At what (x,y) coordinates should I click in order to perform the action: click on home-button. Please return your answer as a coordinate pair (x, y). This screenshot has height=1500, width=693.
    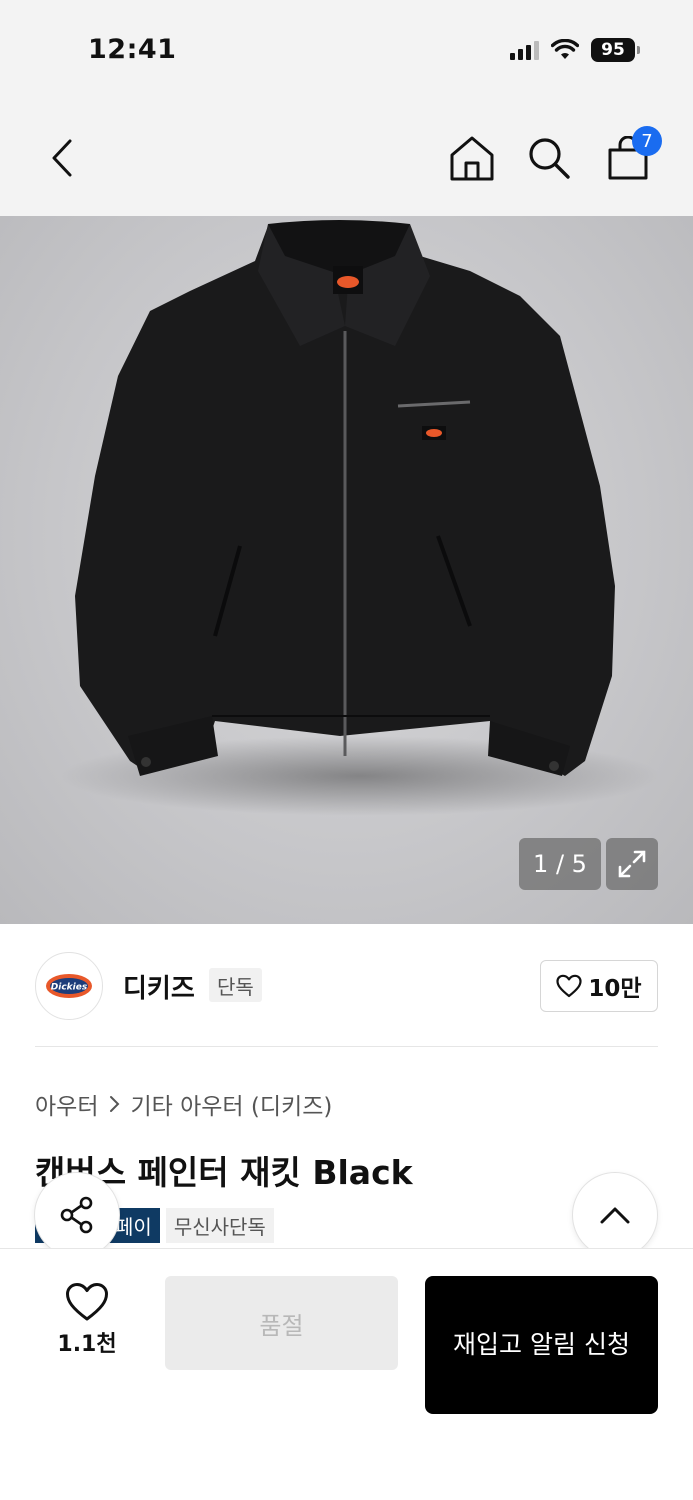
    Looking at the image, I should click on (472, 158).